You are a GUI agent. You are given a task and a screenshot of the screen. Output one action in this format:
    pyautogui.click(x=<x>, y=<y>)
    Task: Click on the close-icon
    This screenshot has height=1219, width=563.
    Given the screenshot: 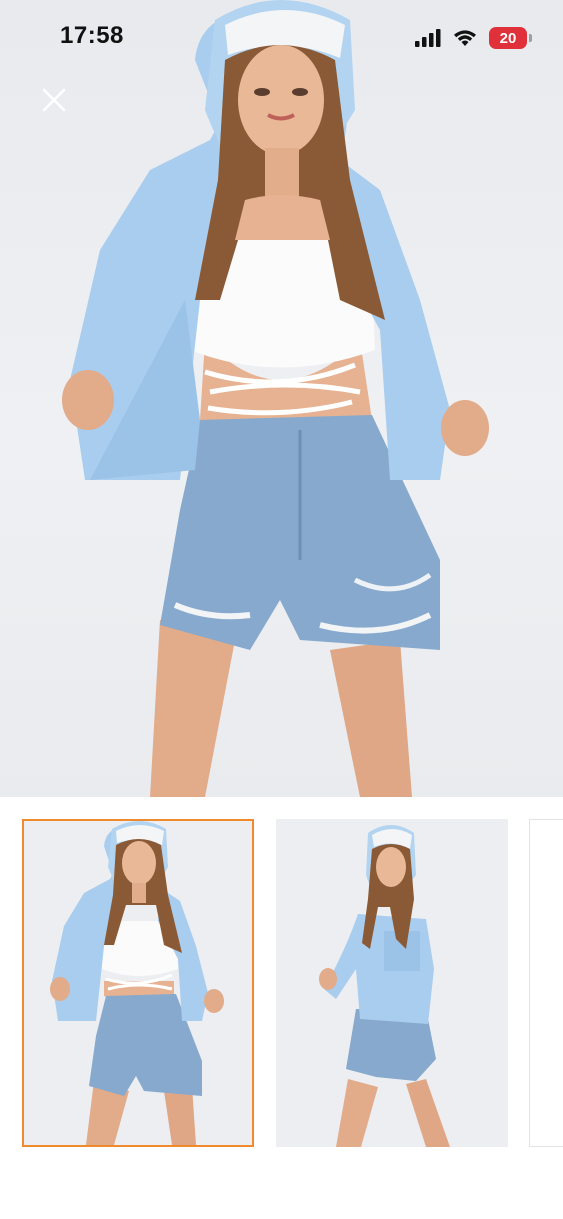 What is the action you would take?
    pyautogui.click(x=54, y=100)
    